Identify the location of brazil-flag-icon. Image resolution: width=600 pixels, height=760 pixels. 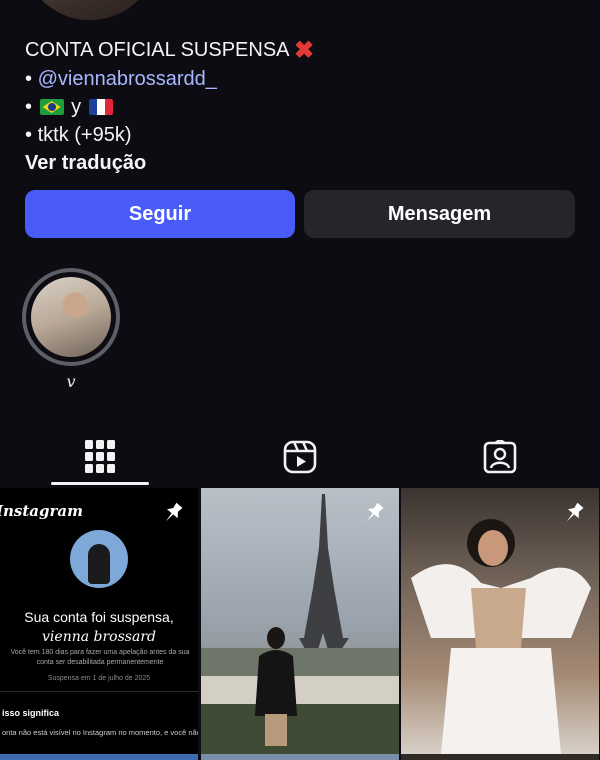
(51, 107).